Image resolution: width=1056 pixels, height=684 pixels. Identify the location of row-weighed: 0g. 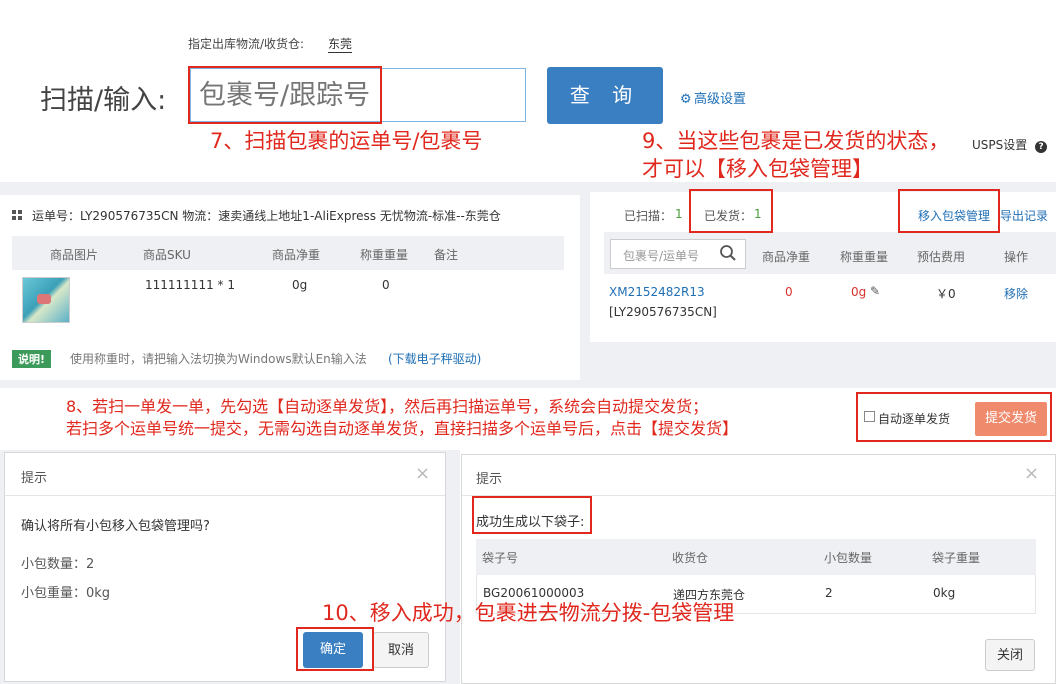
(859, 292).